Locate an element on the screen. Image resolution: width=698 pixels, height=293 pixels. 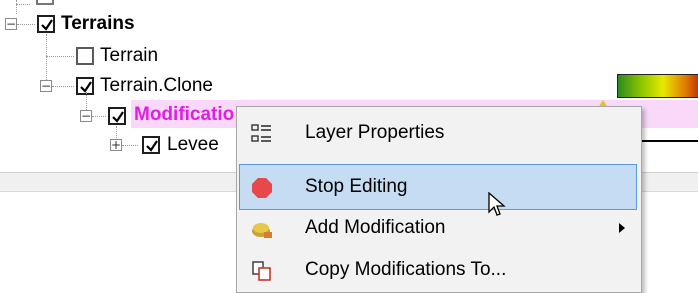
menu-item-label: Stop Editing is located at coordinates (356, 186).